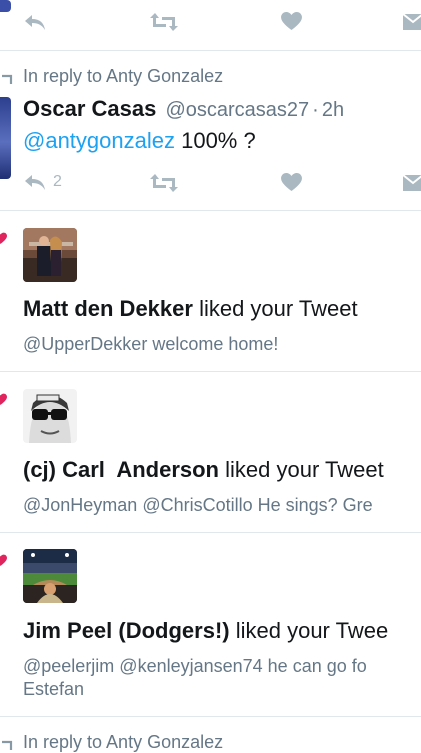 The image size is (421, 753). Describe the element at coordinates (99, 140) in the screenshot. I see `mention-link: @antygonzalez` at that location.